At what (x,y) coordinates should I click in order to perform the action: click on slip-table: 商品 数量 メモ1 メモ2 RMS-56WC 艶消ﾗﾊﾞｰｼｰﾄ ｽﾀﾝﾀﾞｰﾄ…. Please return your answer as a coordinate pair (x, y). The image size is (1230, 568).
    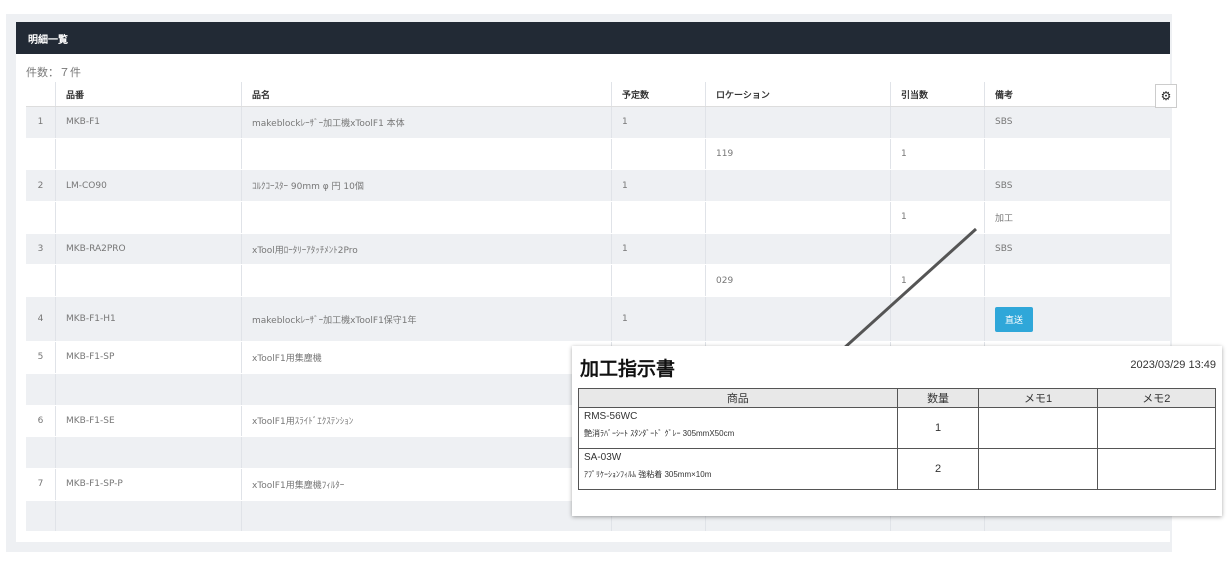
    Looking at the image, I should click on (897, 439).